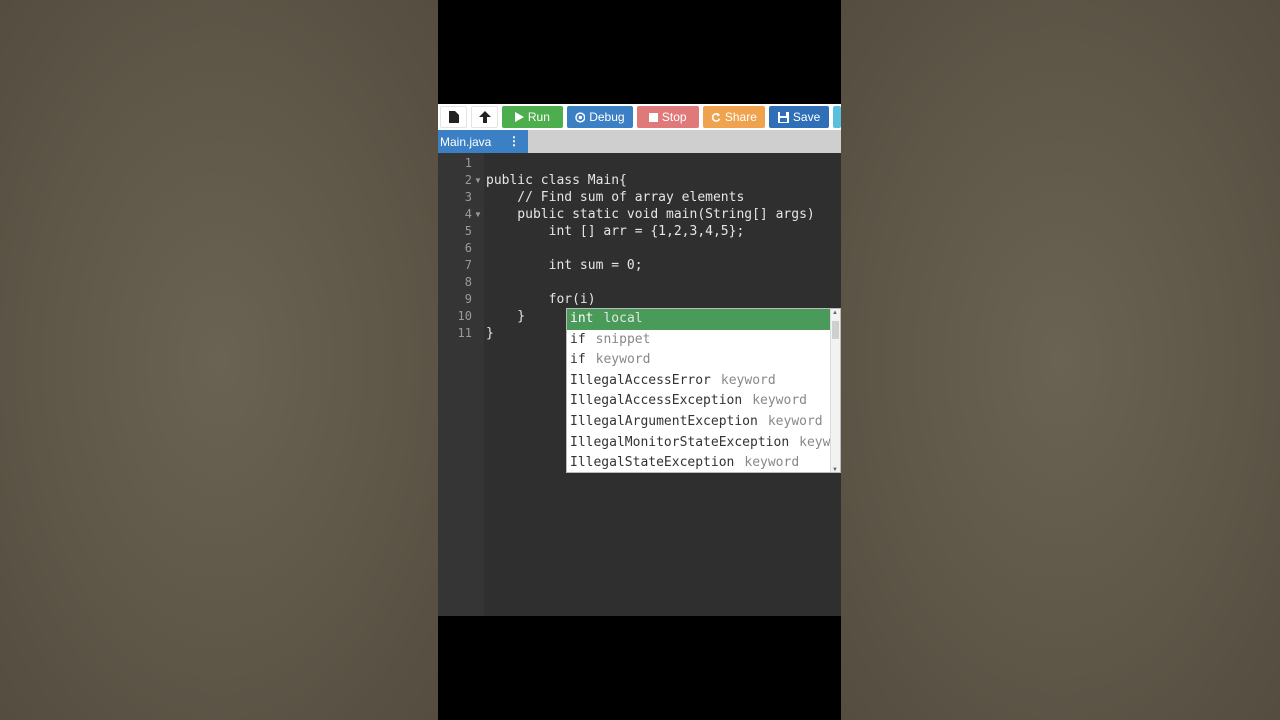 Image resolution: width=1280 pixels, height=720 pixels. What do you see at coordinates (835, 313) in the screenshot?
I see `scroll-up-icon: ▲` at bounding box center [835, 313].